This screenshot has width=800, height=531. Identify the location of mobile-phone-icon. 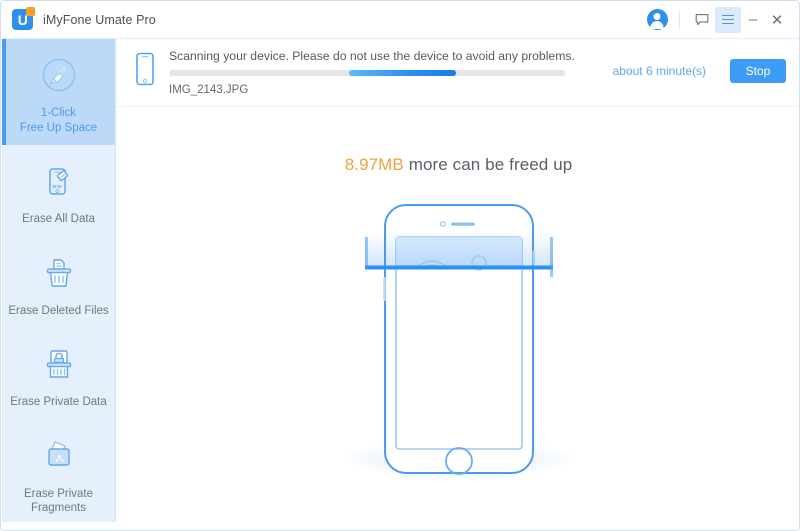
(145, 71).